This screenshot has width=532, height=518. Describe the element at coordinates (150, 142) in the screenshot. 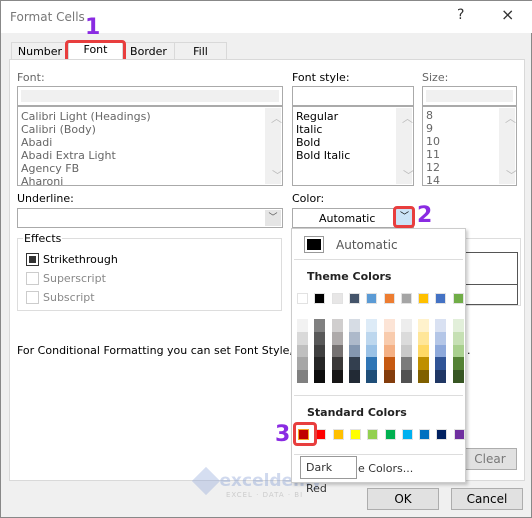

I see `font-item: Abadi` at that location.